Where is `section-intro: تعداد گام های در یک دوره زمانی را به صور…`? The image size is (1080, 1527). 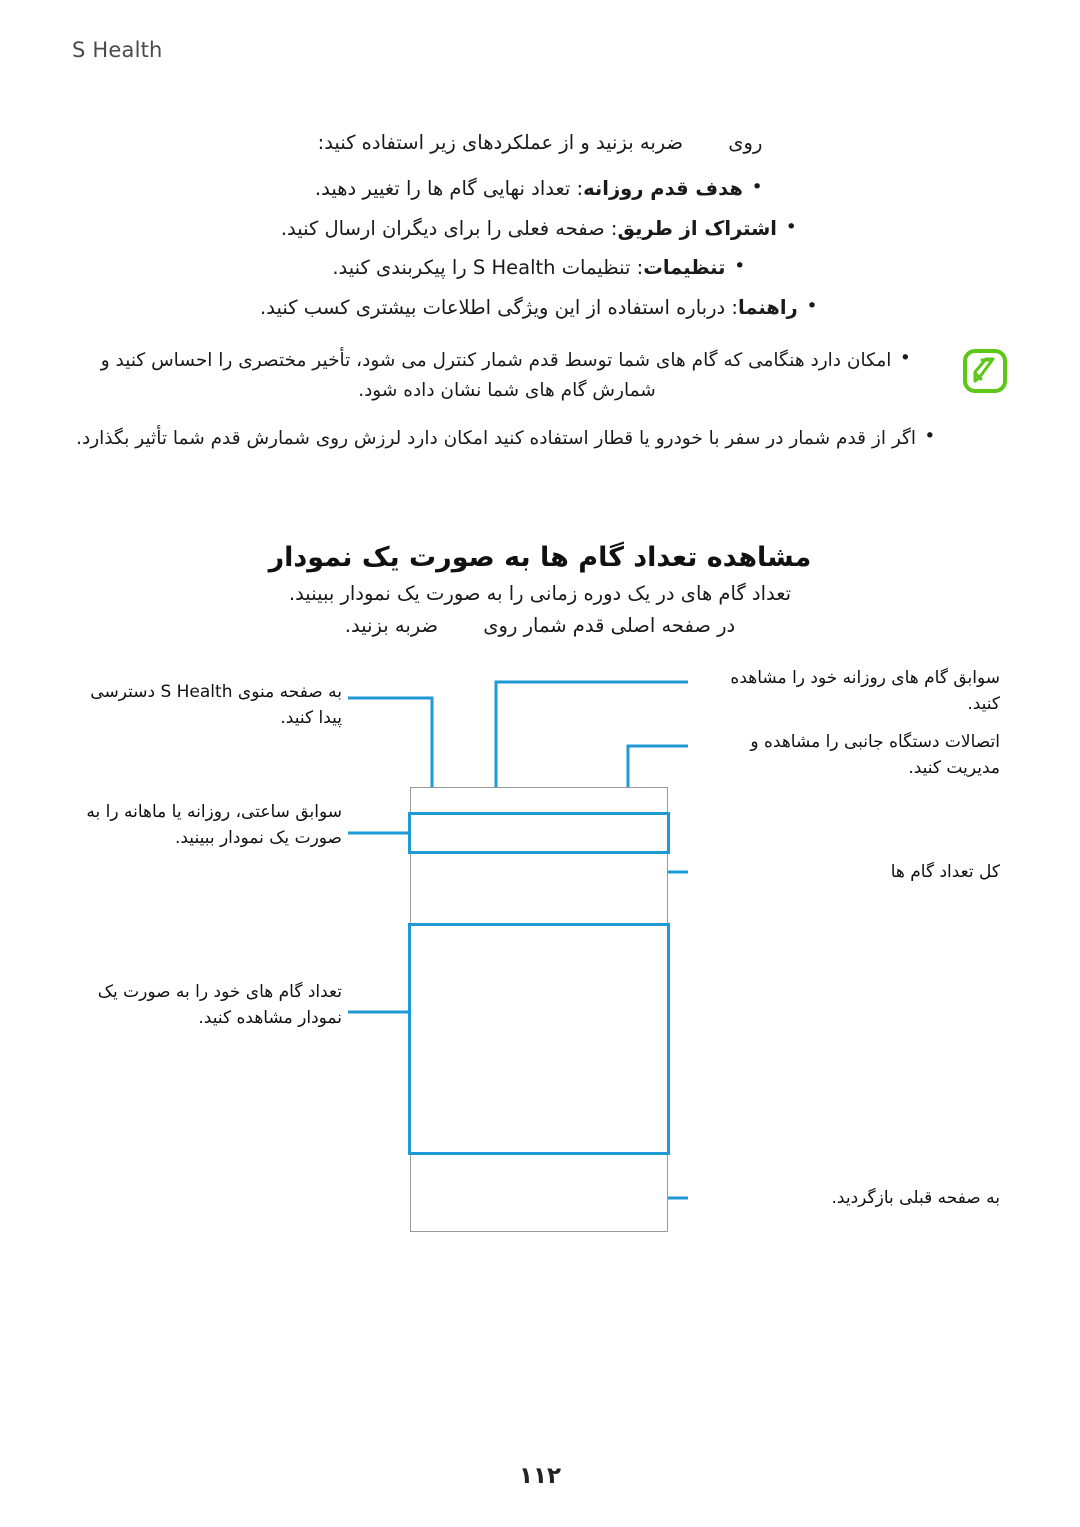 section-intro: تعداد گام های در یک دوره زمانی را به صور… is located at coordinates (540, 610).